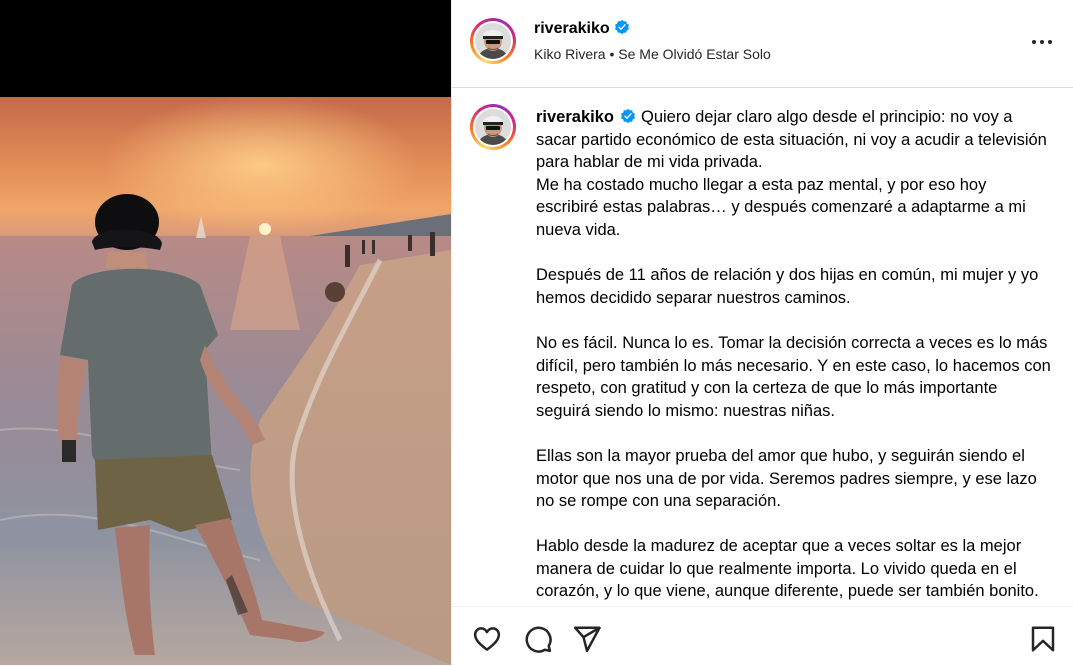 Image resolution: width=1073 pixels, height=666 pixels. Describe the element at coordinates (1042, 42) in the screenshot. I see `more-options-icon` at that location.